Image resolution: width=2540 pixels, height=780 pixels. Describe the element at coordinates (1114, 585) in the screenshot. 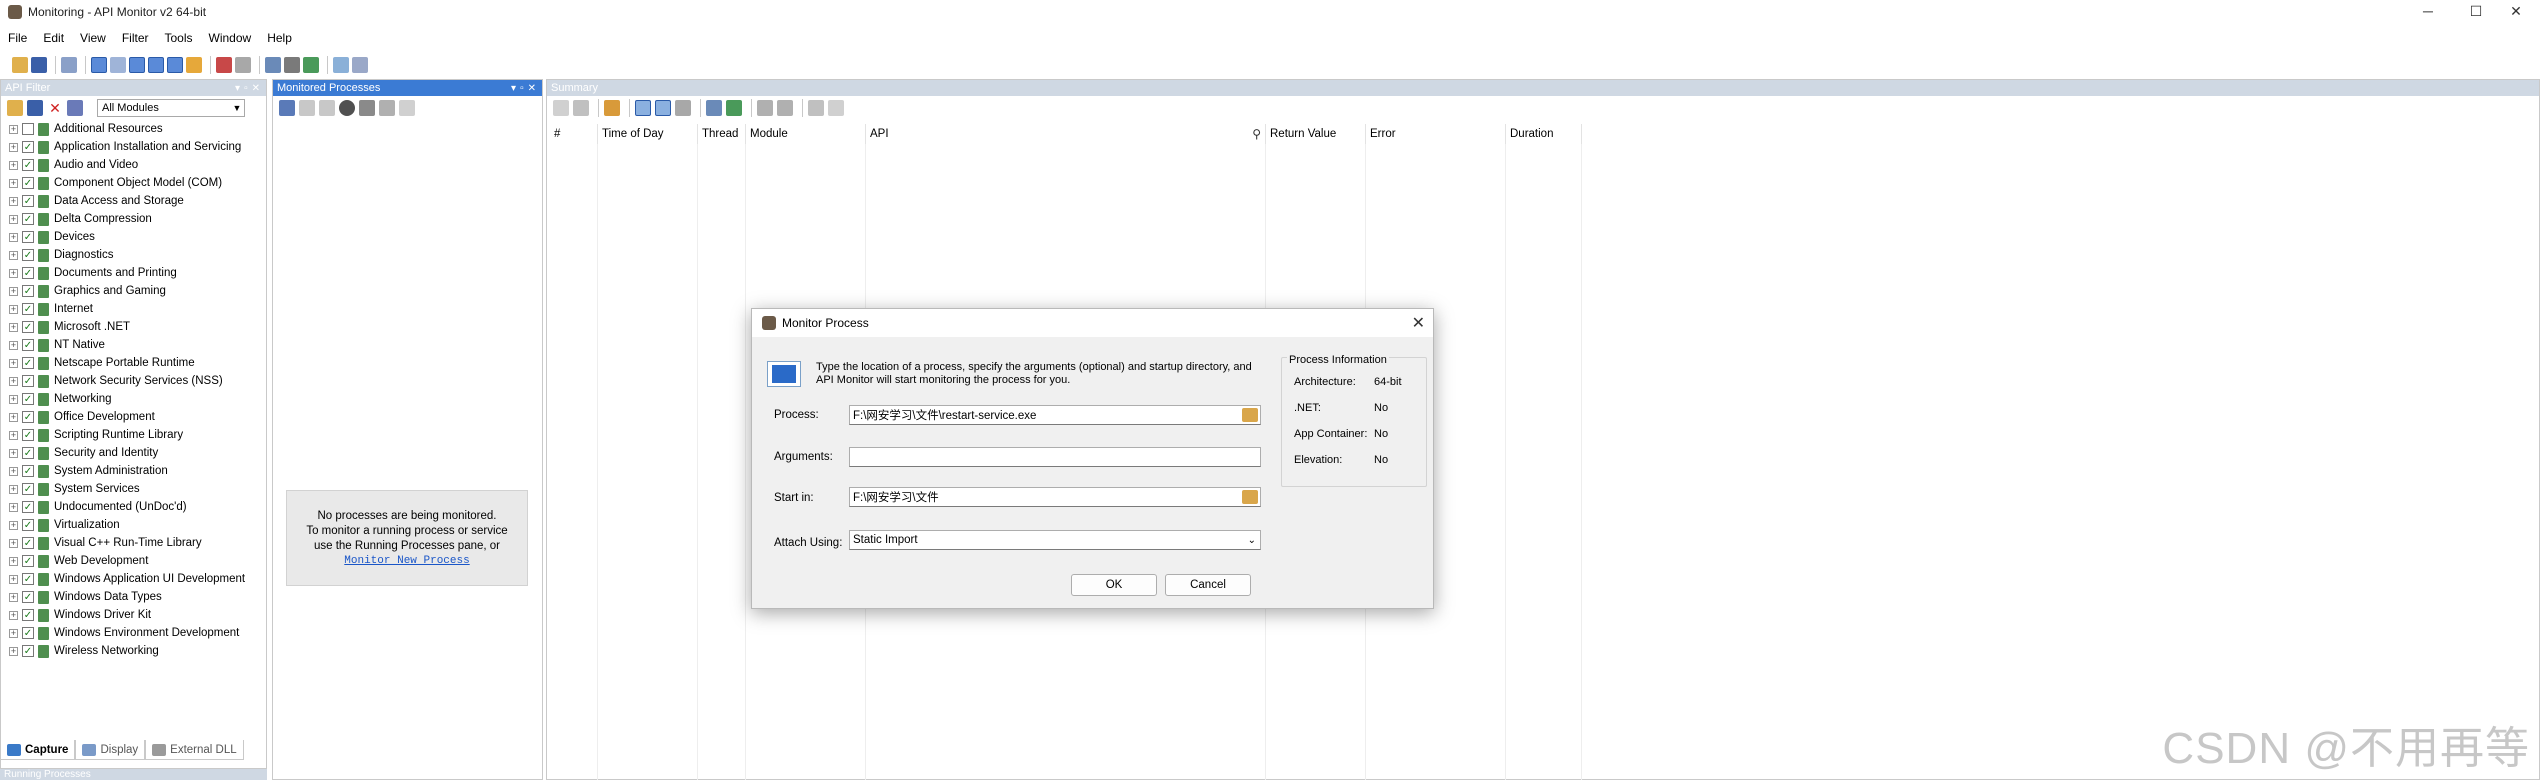

I see `ok-button: OK` at that location.